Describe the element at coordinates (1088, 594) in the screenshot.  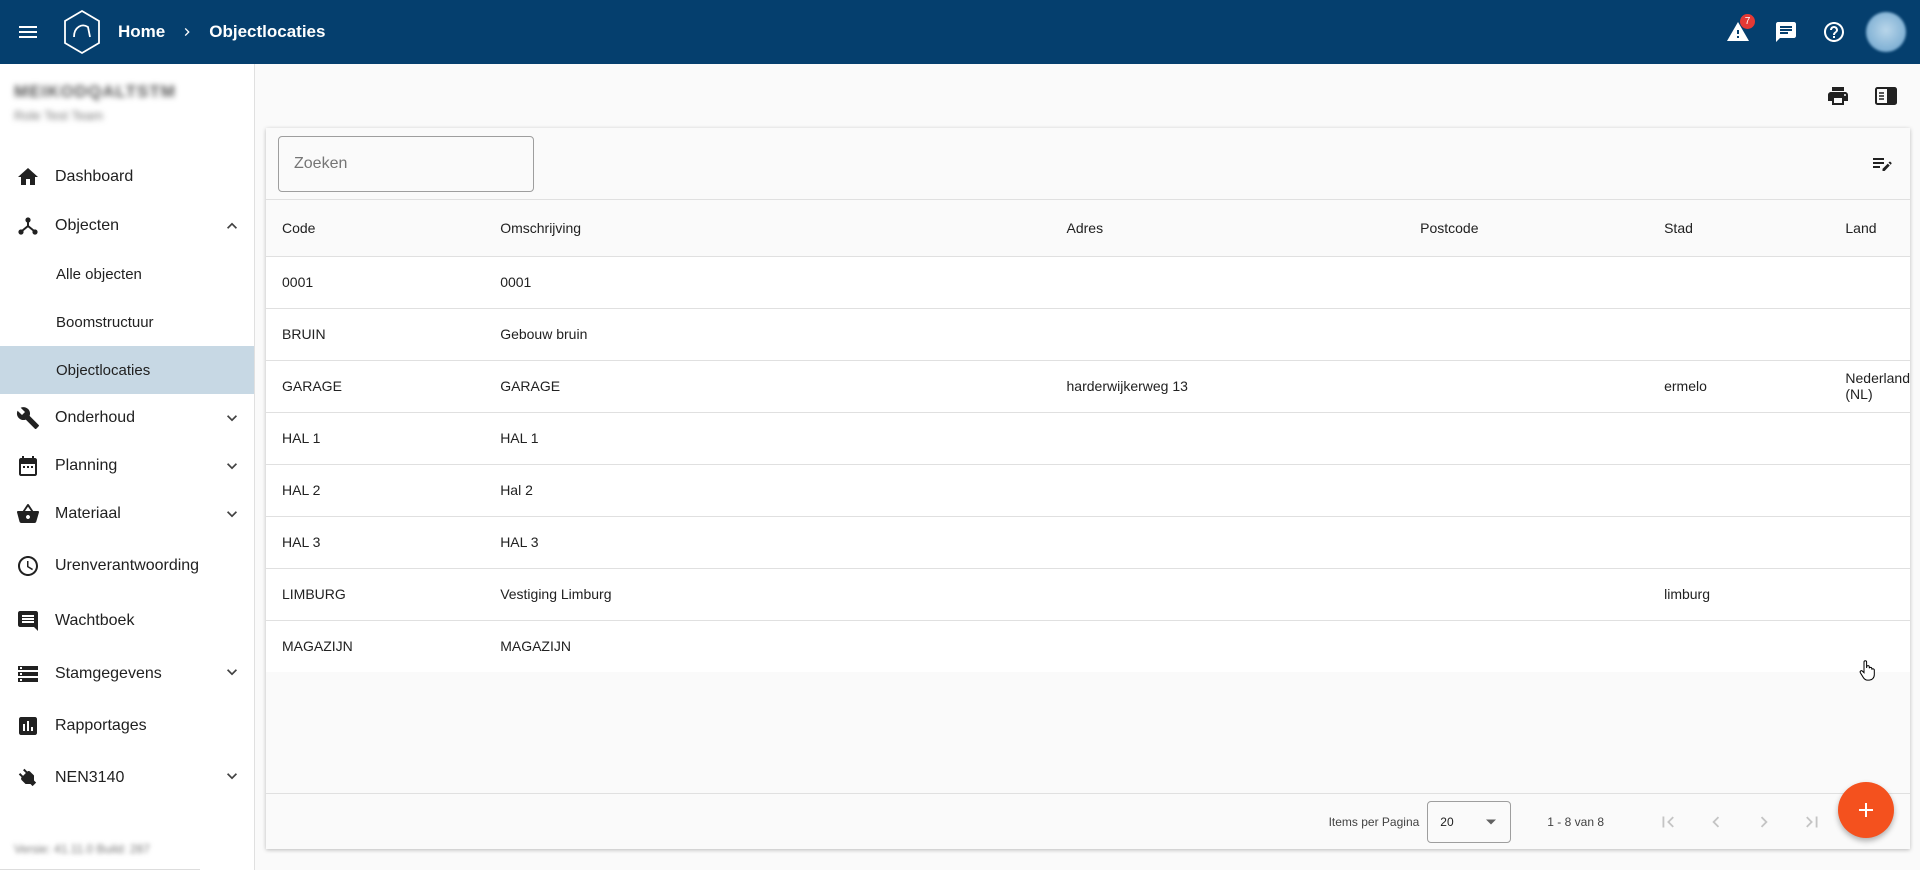
I see `table-row: LIMBURG Vestiging Limburg limburg` at that location.